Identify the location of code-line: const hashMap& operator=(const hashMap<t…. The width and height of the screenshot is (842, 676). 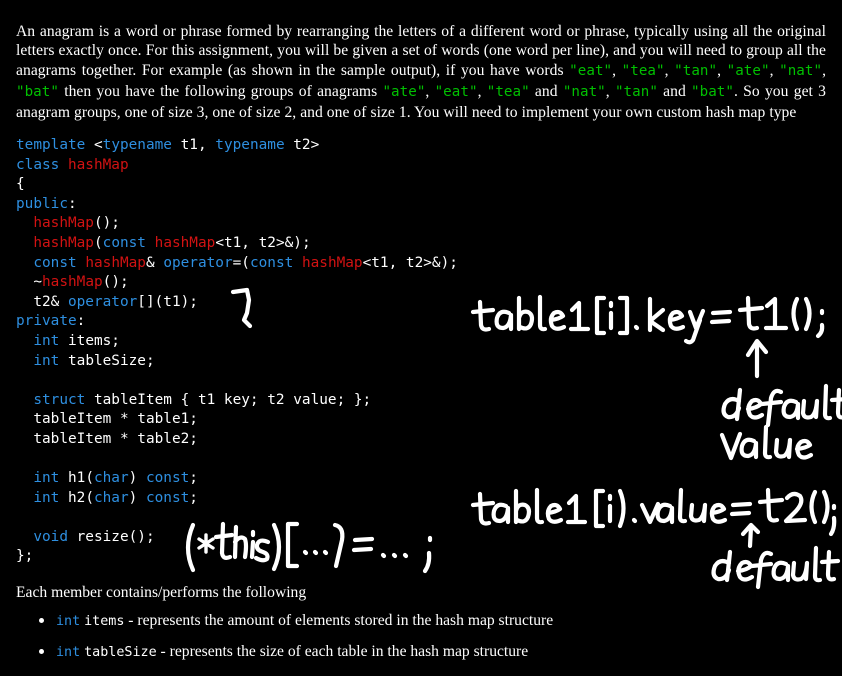
(316, 264).